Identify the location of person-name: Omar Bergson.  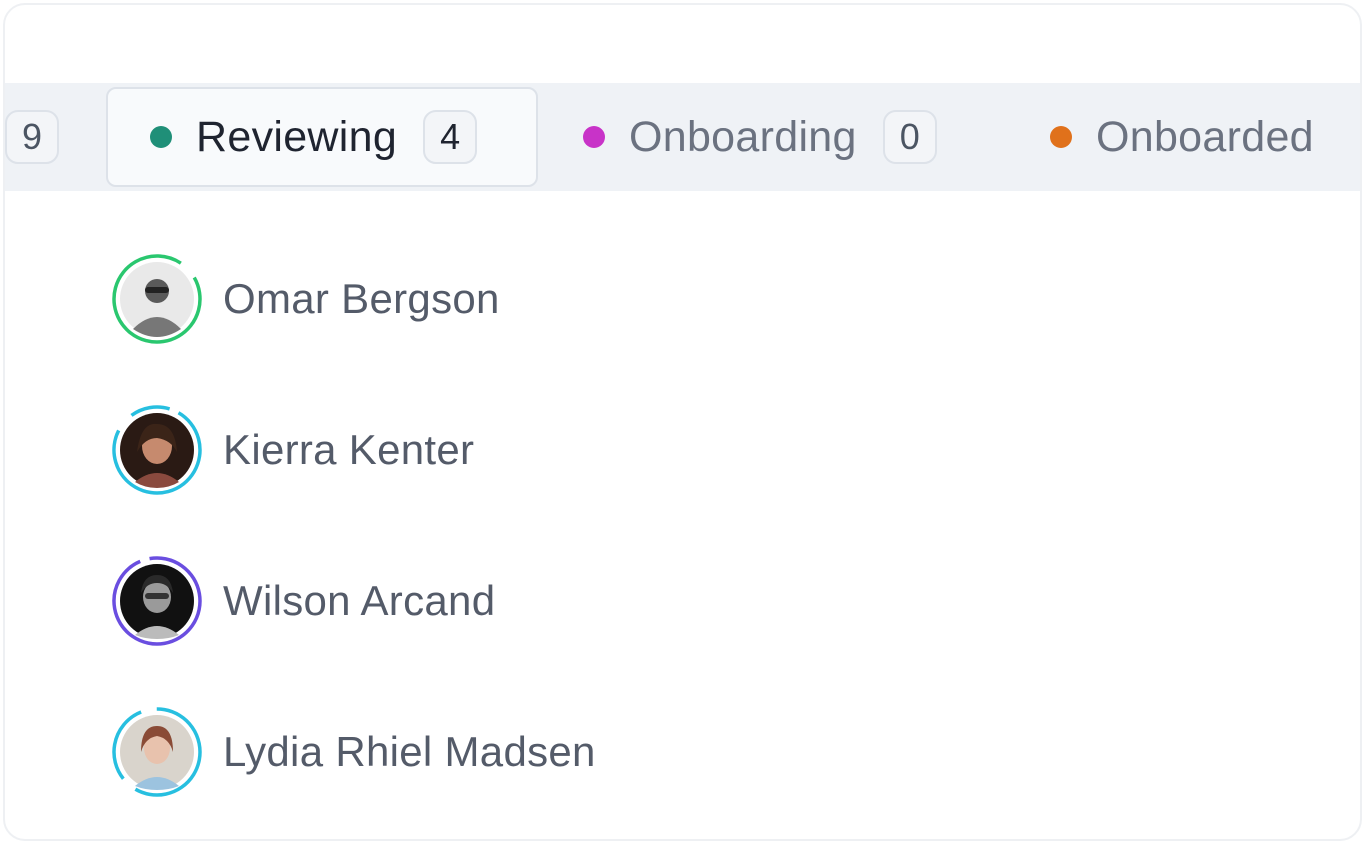
(361, 298).